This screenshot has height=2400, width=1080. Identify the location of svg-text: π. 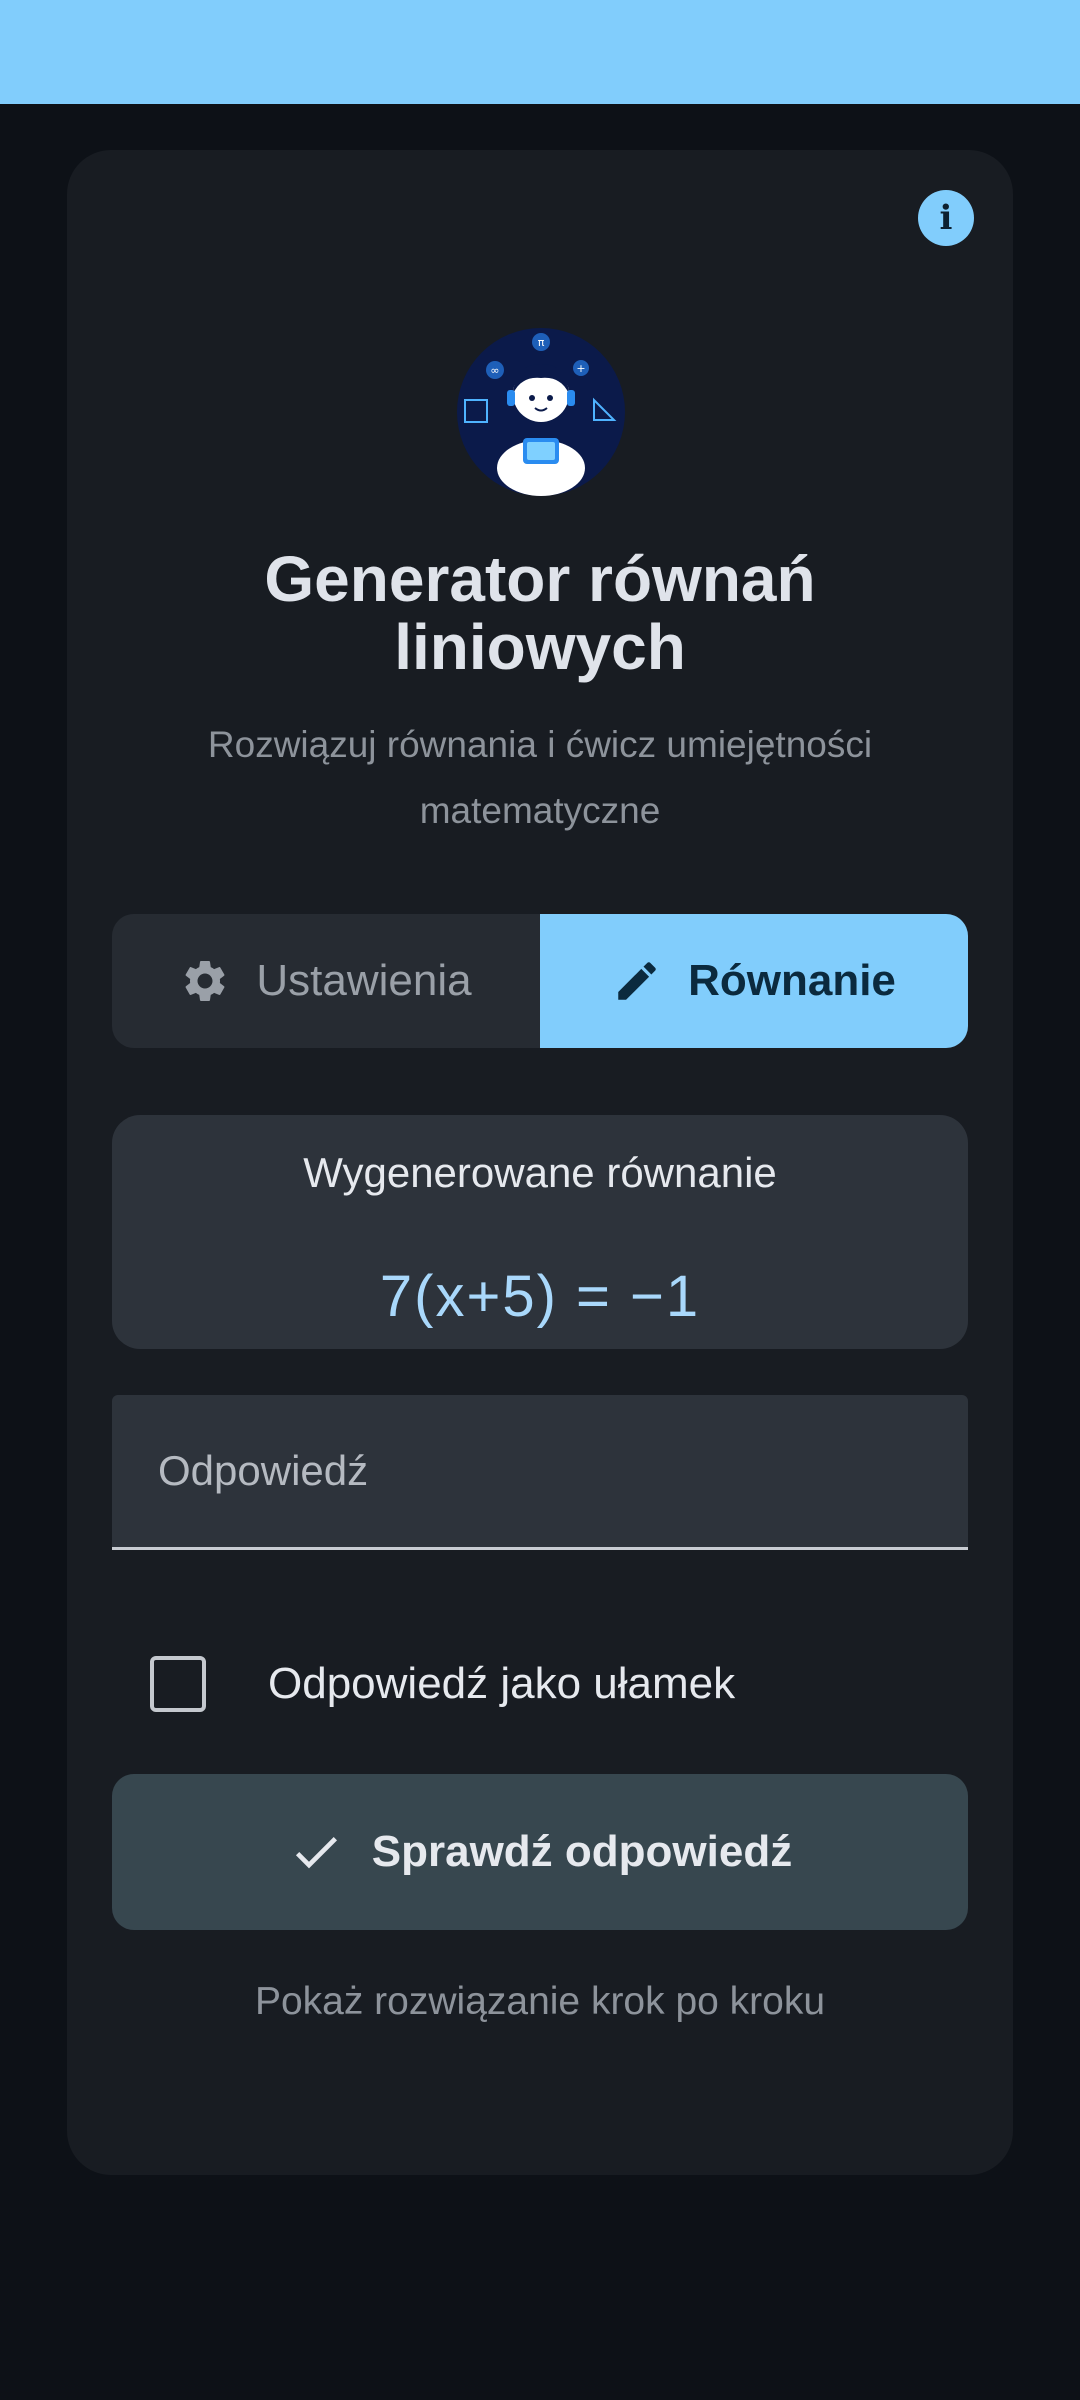
(541, 342).